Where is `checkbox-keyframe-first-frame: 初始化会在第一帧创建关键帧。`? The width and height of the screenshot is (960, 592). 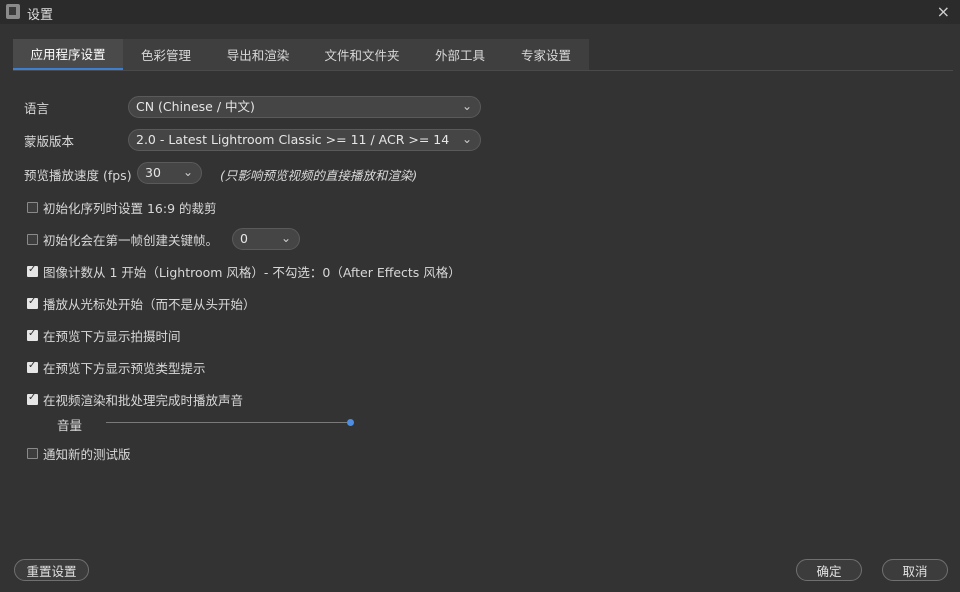 checkbox-keyframe-first-frame: 初始化会在第一帧创建关键帧。 is located at coordinates (122, 239).